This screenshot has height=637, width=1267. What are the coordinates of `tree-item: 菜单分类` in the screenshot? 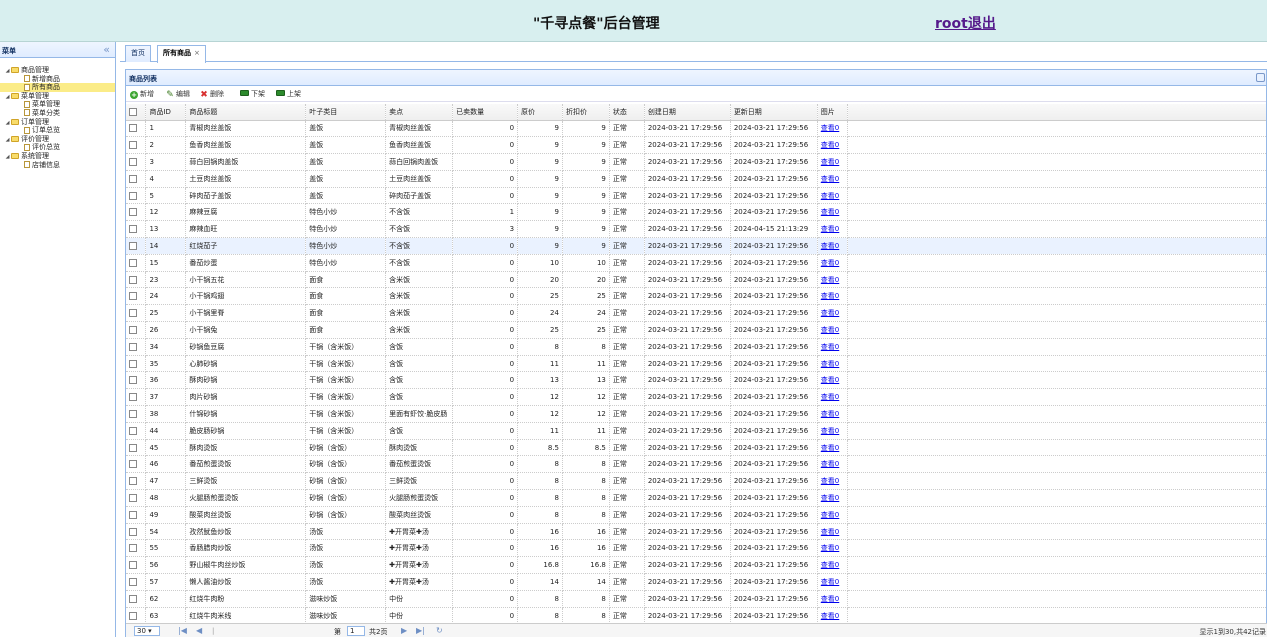 It's located at (57, 113).